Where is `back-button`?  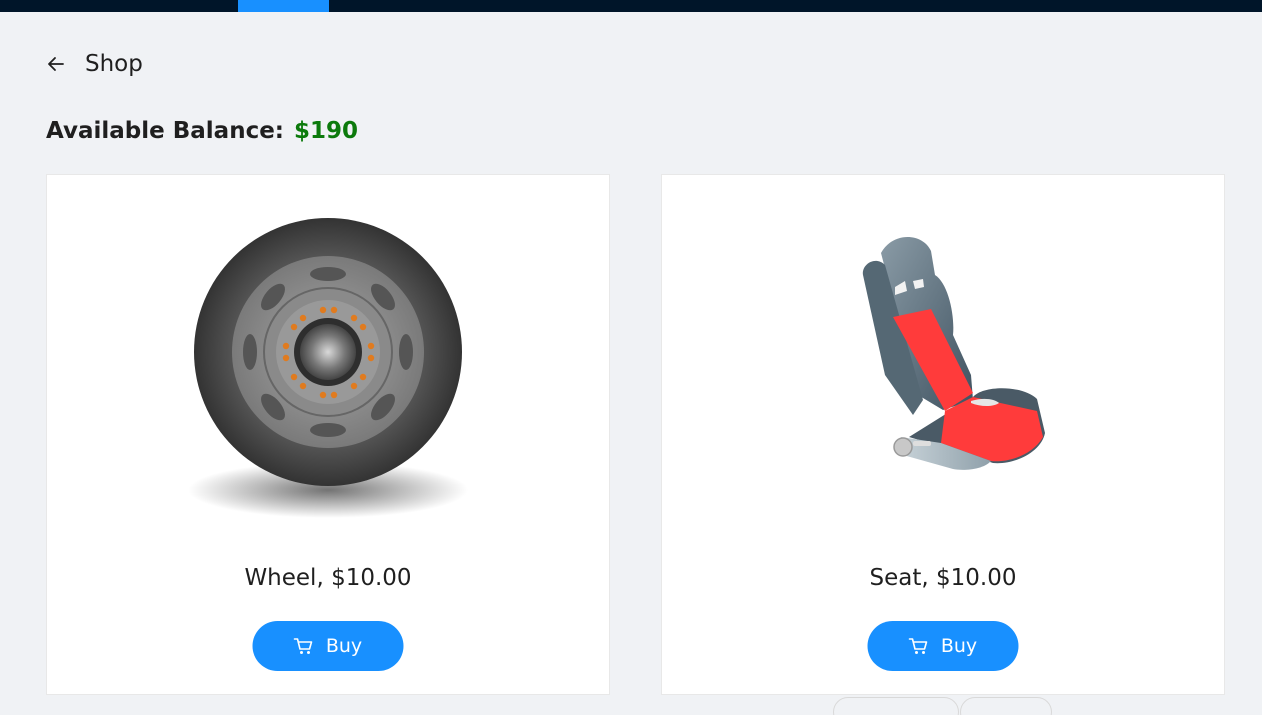 back-button is located at coordinates (56, 64).